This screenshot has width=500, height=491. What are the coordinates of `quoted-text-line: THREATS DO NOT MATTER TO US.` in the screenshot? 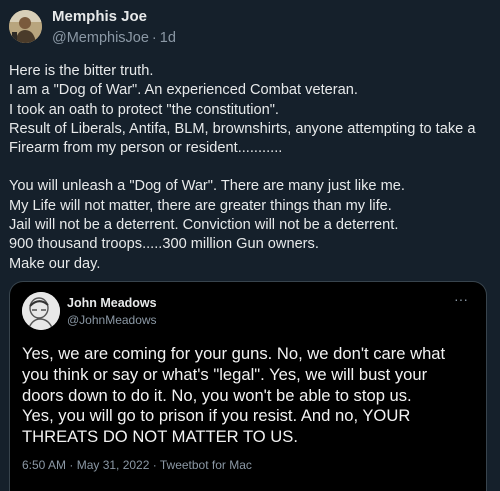 It's located at (160, 437).